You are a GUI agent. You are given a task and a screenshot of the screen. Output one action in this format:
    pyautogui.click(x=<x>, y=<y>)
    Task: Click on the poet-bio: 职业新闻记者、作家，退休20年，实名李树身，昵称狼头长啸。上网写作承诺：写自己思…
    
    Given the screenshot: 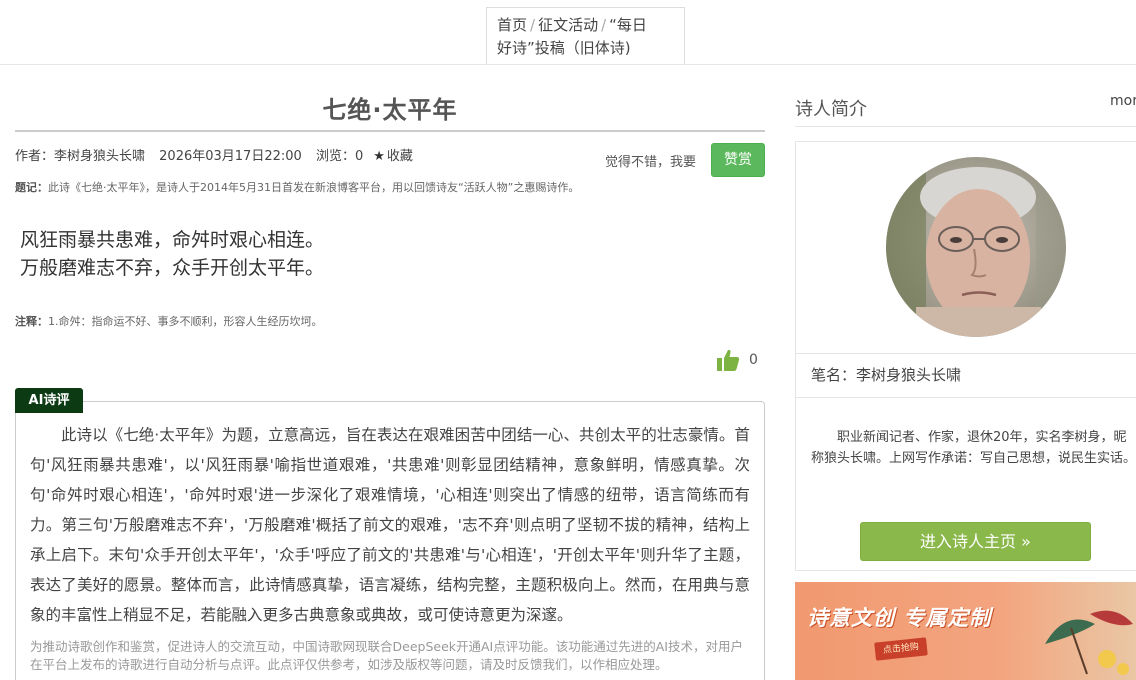 What is the action you would take?
    pyautogui.click(x=973, y=448)
    